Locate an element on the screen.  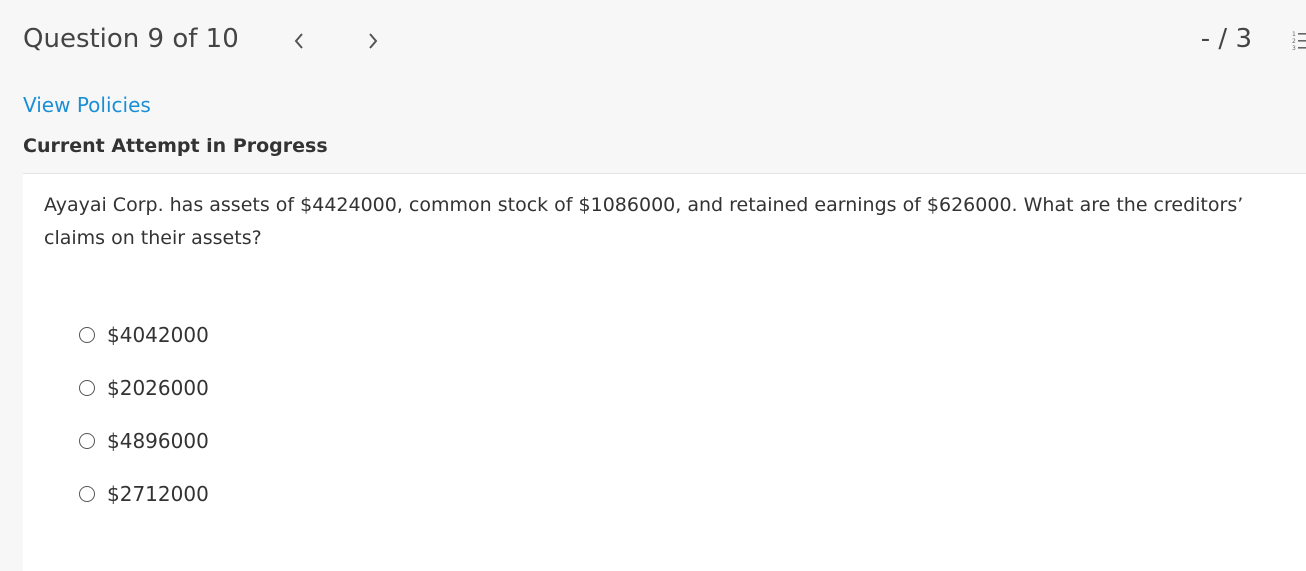
score-display: - / 3 is located at coordinates (1226, 39).